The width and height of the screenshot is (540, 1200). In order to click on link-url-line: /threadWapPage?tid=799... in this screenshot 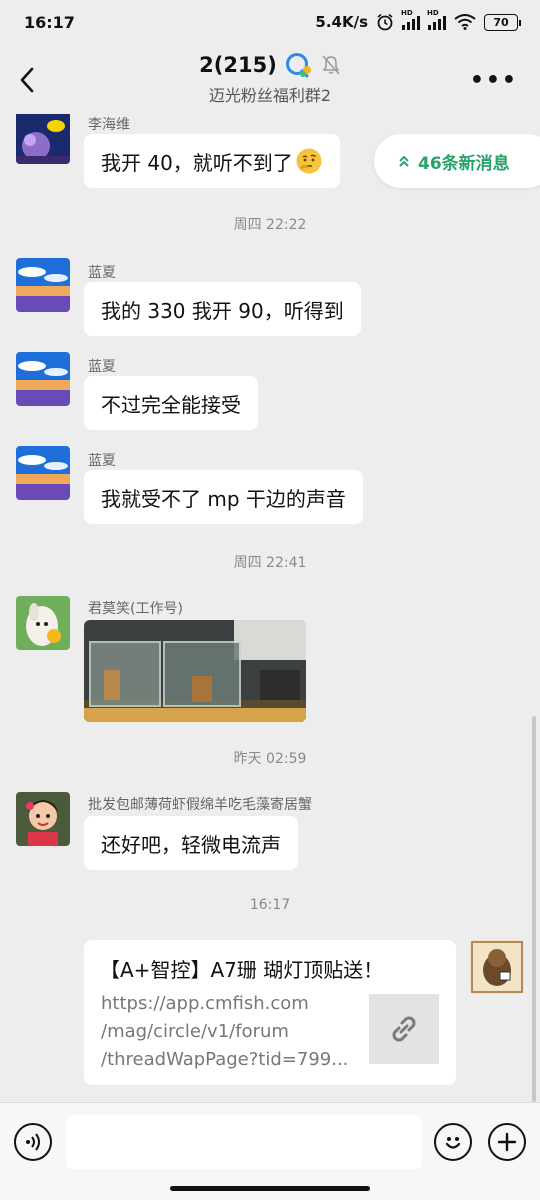, I will do `click(225, 1059)`.